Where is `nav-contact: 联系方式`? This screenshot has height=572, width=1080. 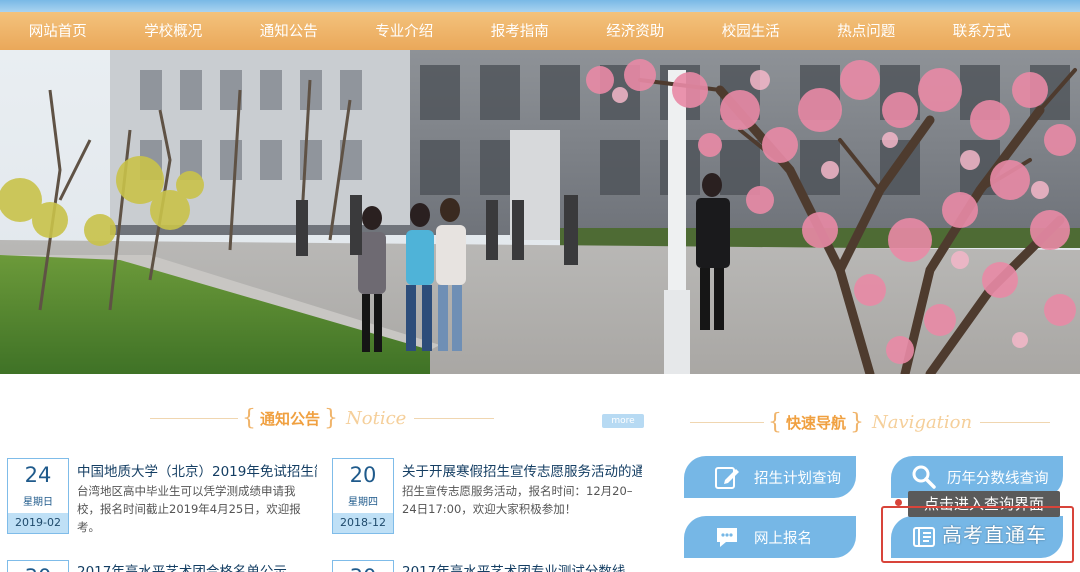 nav-contact: 联系方式 is located at coordinates (982, 31).